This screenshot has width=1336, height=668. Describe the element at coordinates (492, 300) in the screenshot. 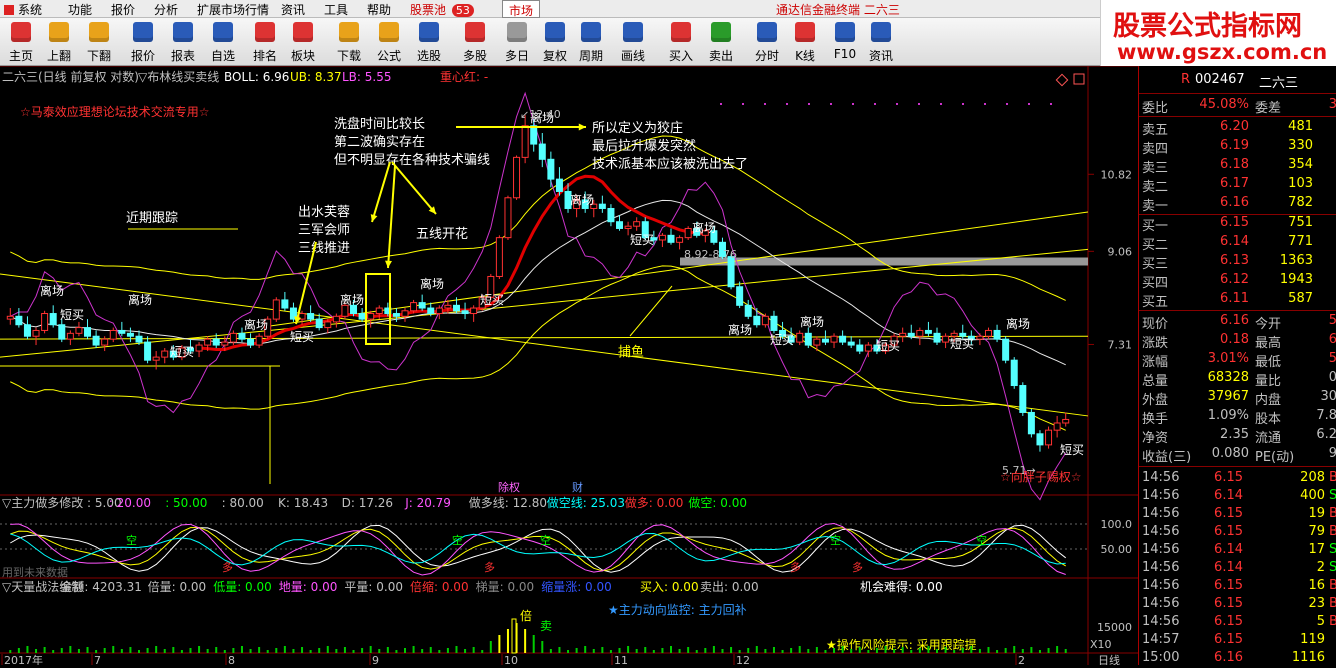

I see `signal-buy-label: 短买` at that location.